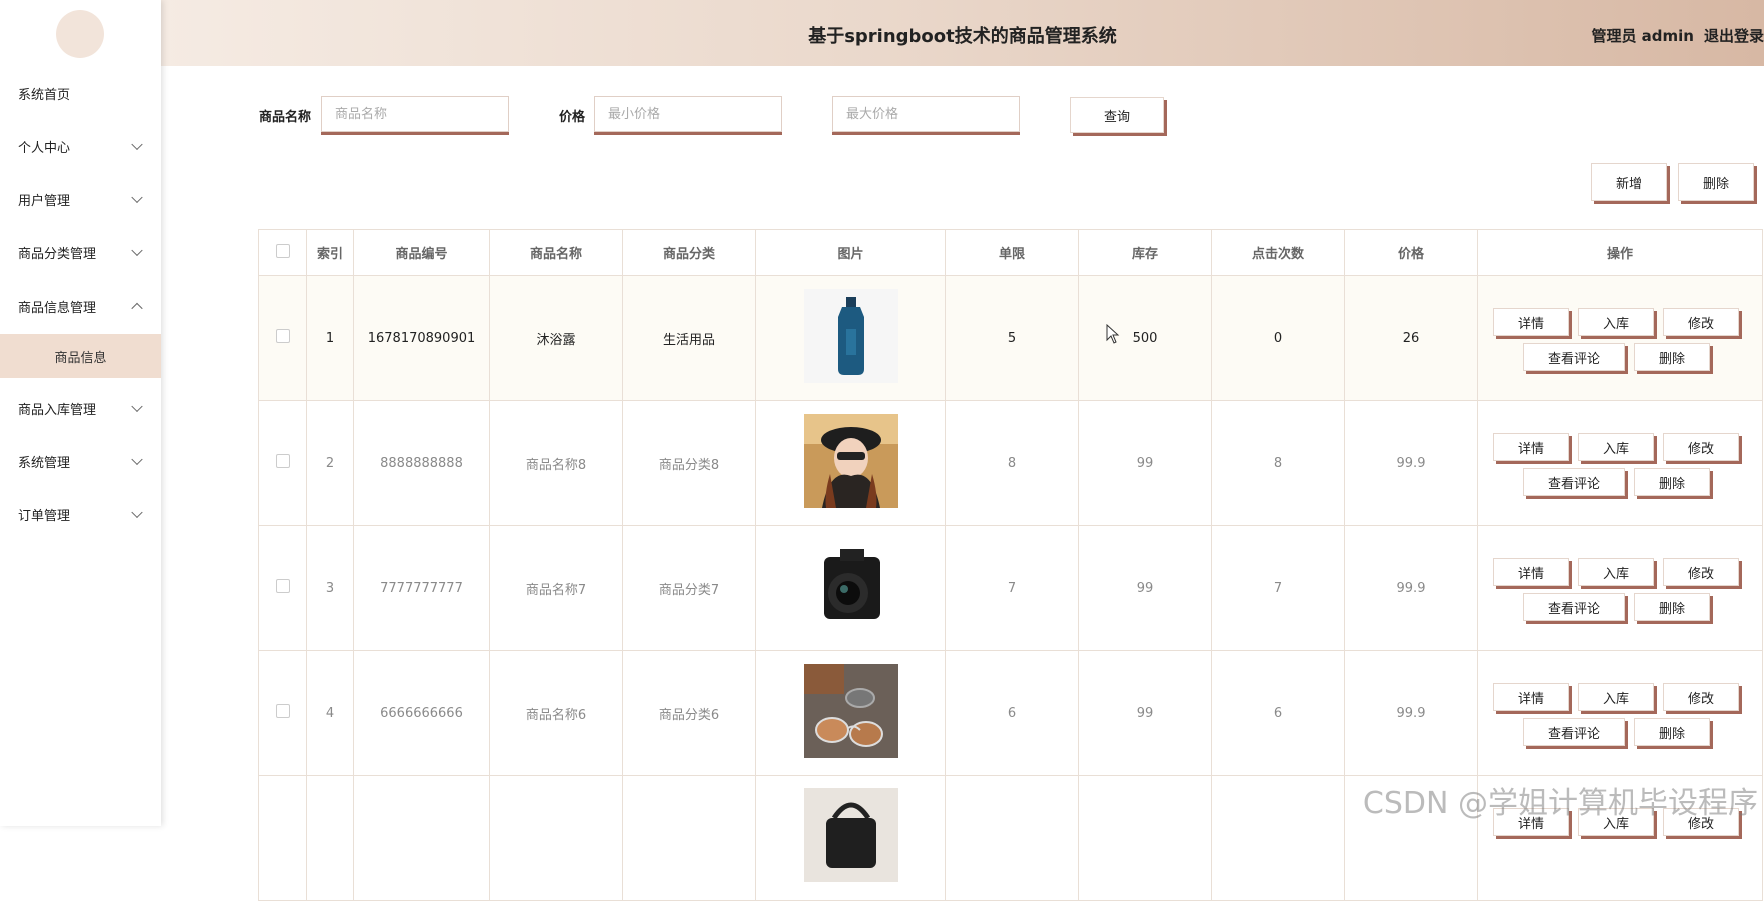  I want to click on table-header-row: 索引 商品编号 商品名称 商品分类 图片 单限 库存 点击次数 价格 操作, so click(1010, 252).